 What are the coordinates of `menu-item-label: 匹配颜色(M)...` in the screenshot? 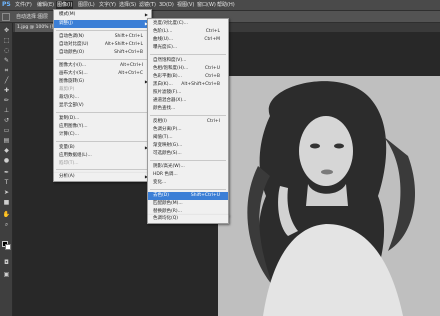 It's located at (168, 203).